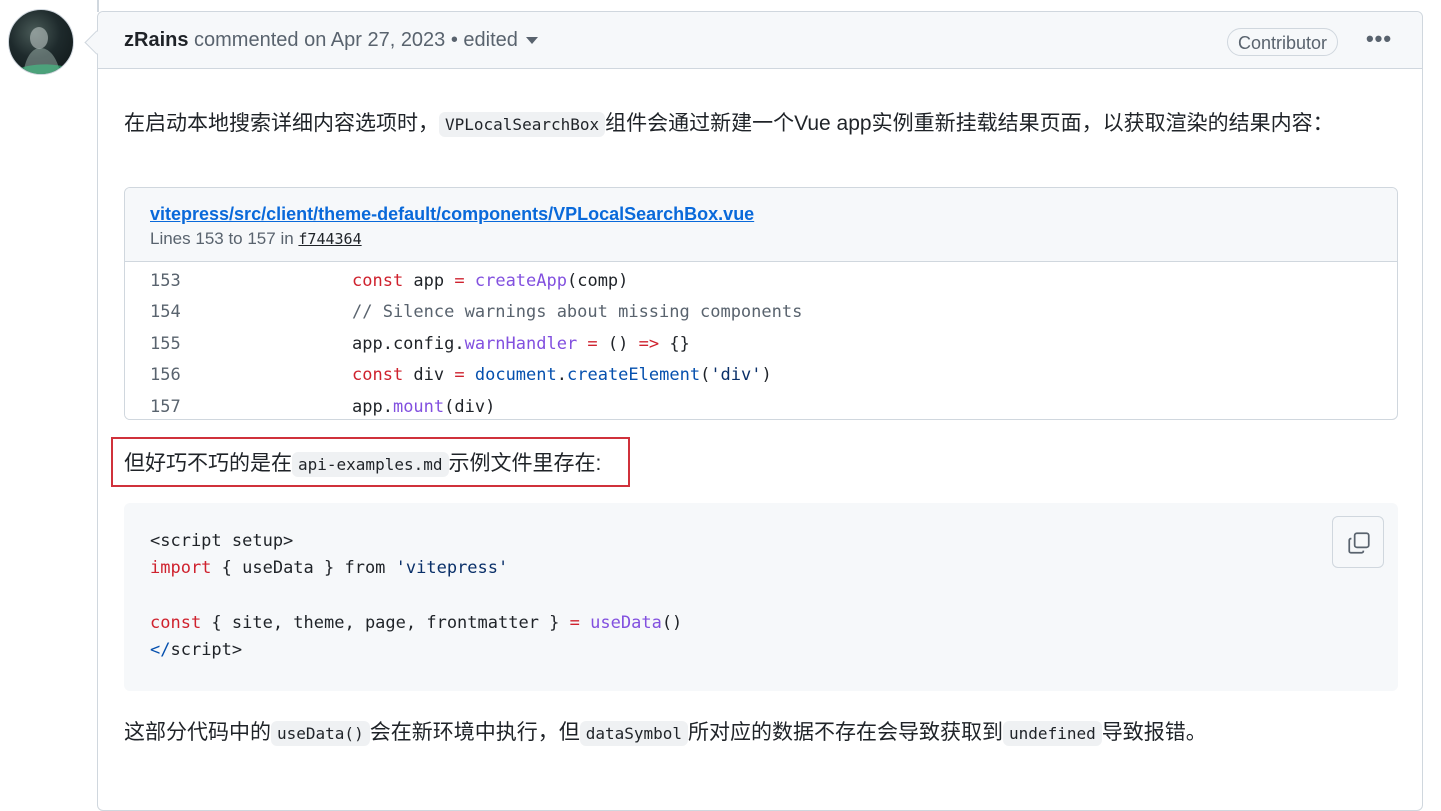 This screenshot has width=1441, height=811. What do you see at coordinates (197, 732) in the screenshot?
I see `para3-text-1: 这部分代码中的` at bounding box center [197, 732].